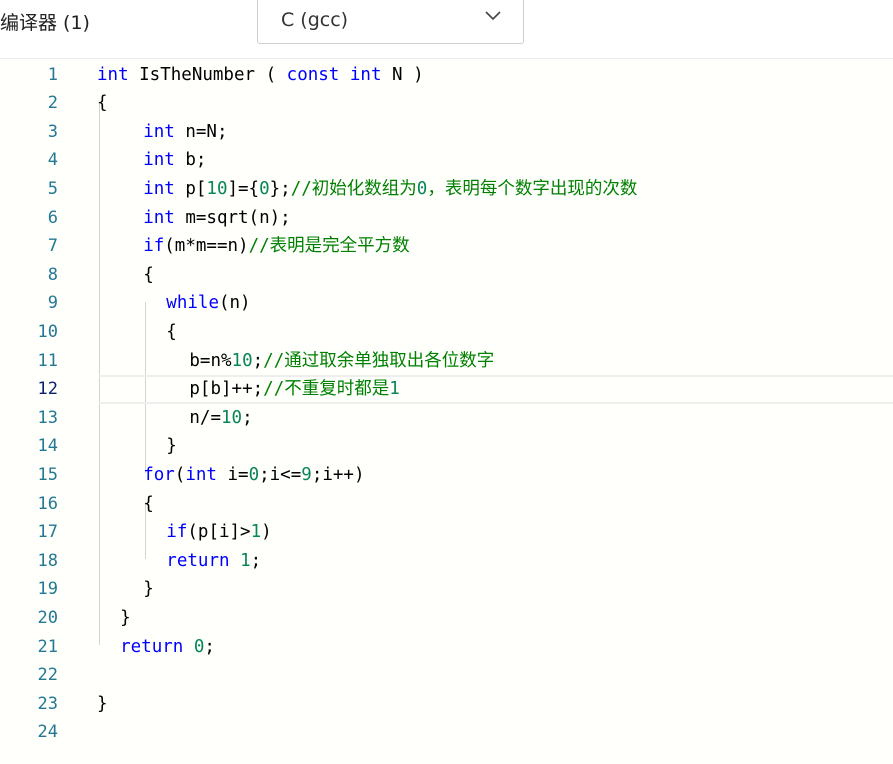  I want to click on code-keyword: for, so click(159, 474).